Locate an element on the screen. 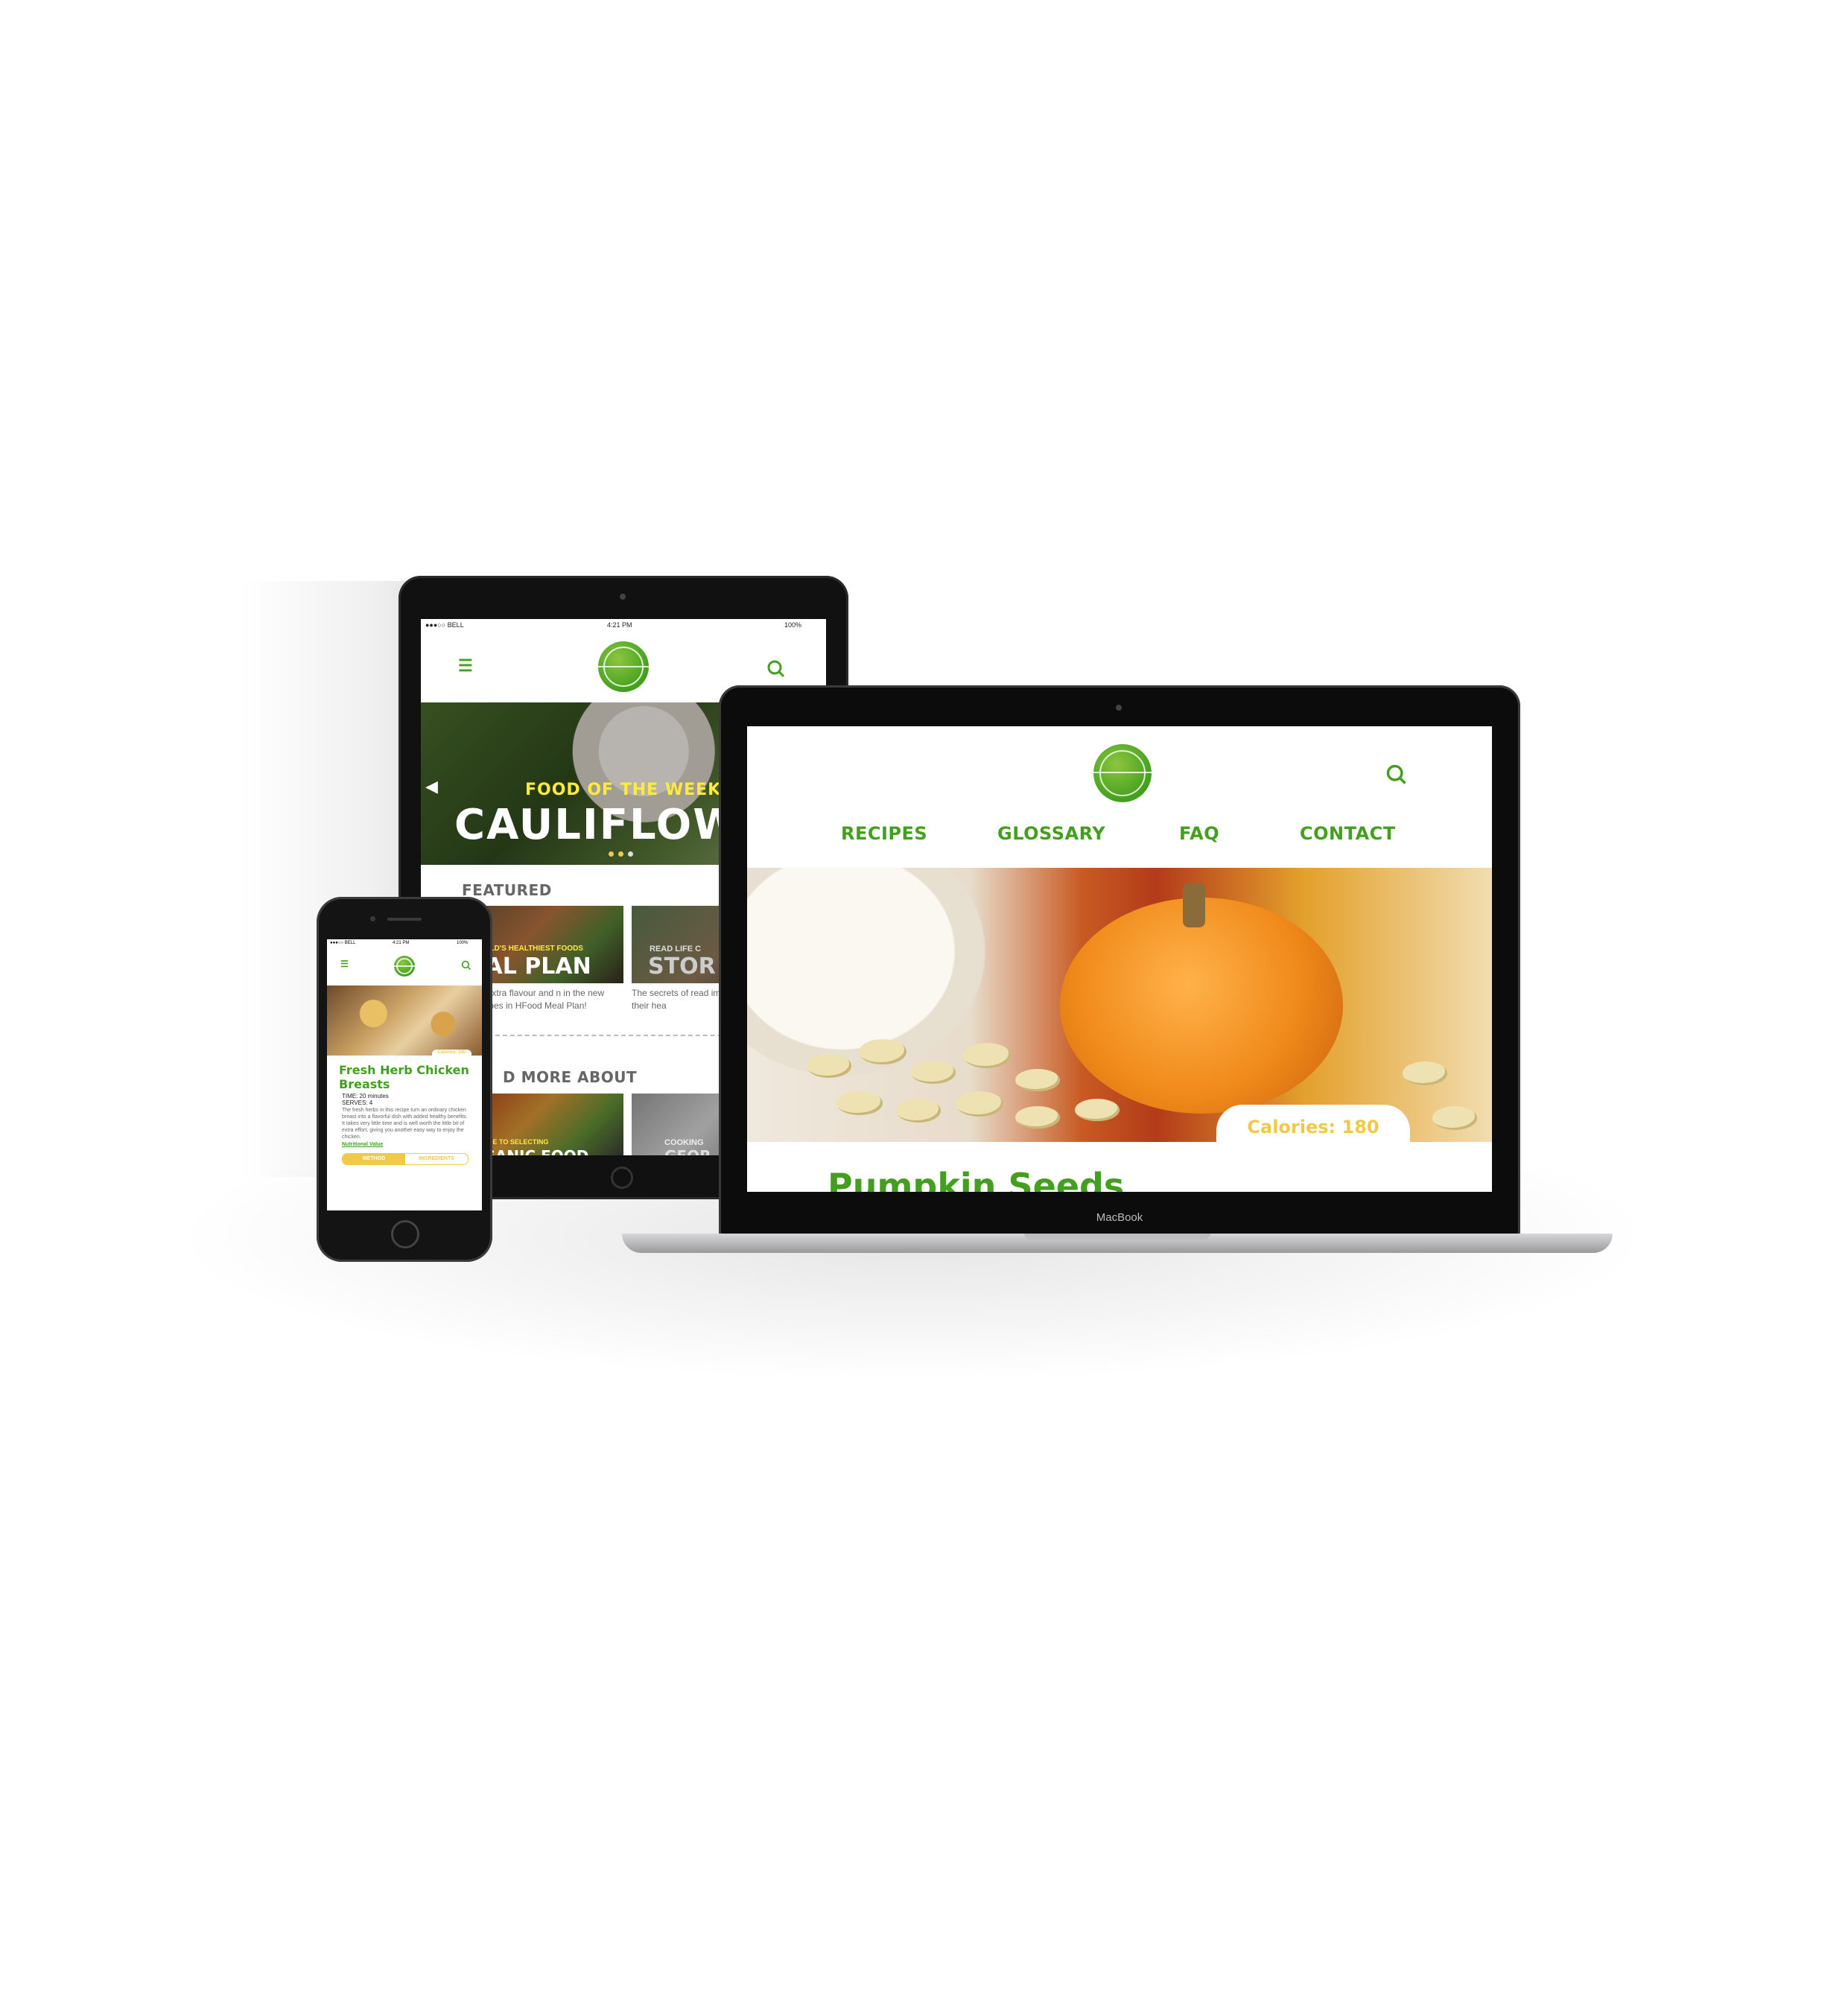  hero-headline: CAULIFLOW is located at coordinates (597, 825).